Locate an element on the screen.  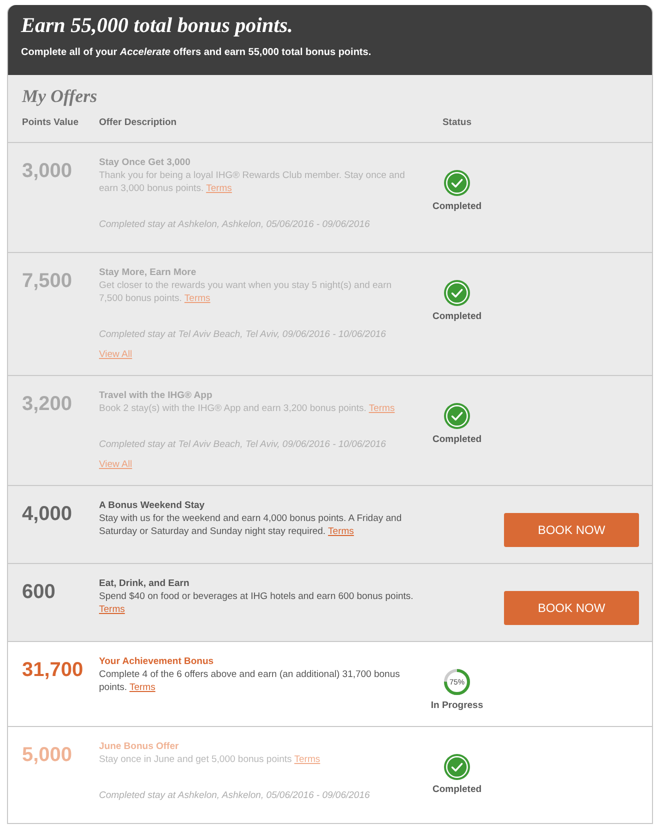
points-value: 4,000 is located at coordinates (48, 514).